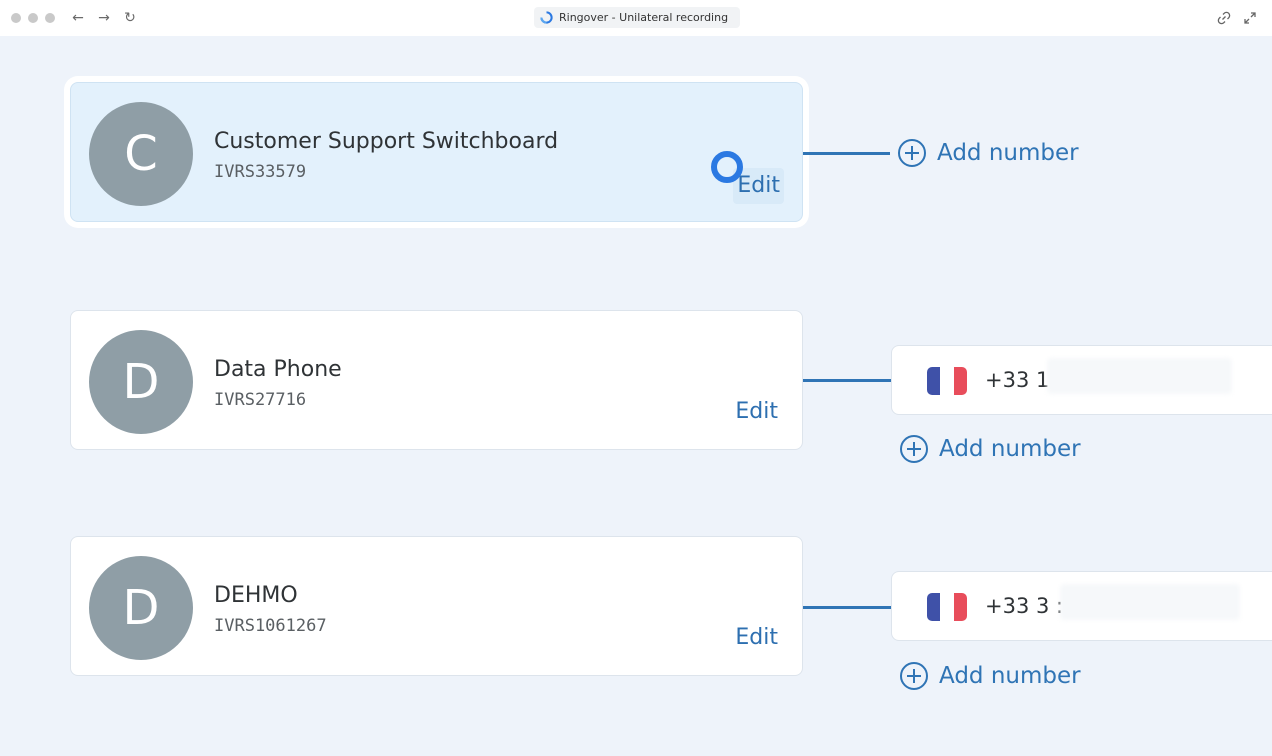 The image size is (1272, 756). Describe the element at coordinates (260, 400) in the screenshot. I see `ivrs-id: IVRS27716` at that location.